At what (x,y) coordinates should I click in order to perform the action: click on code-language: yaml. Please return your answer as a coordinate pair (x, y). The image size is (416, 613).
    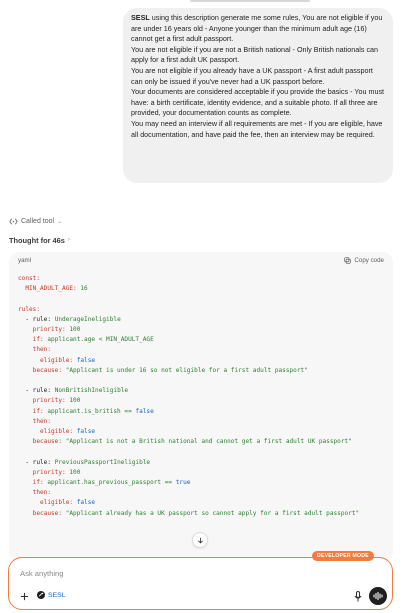
    Looking at the image, I should click on (25, 260).